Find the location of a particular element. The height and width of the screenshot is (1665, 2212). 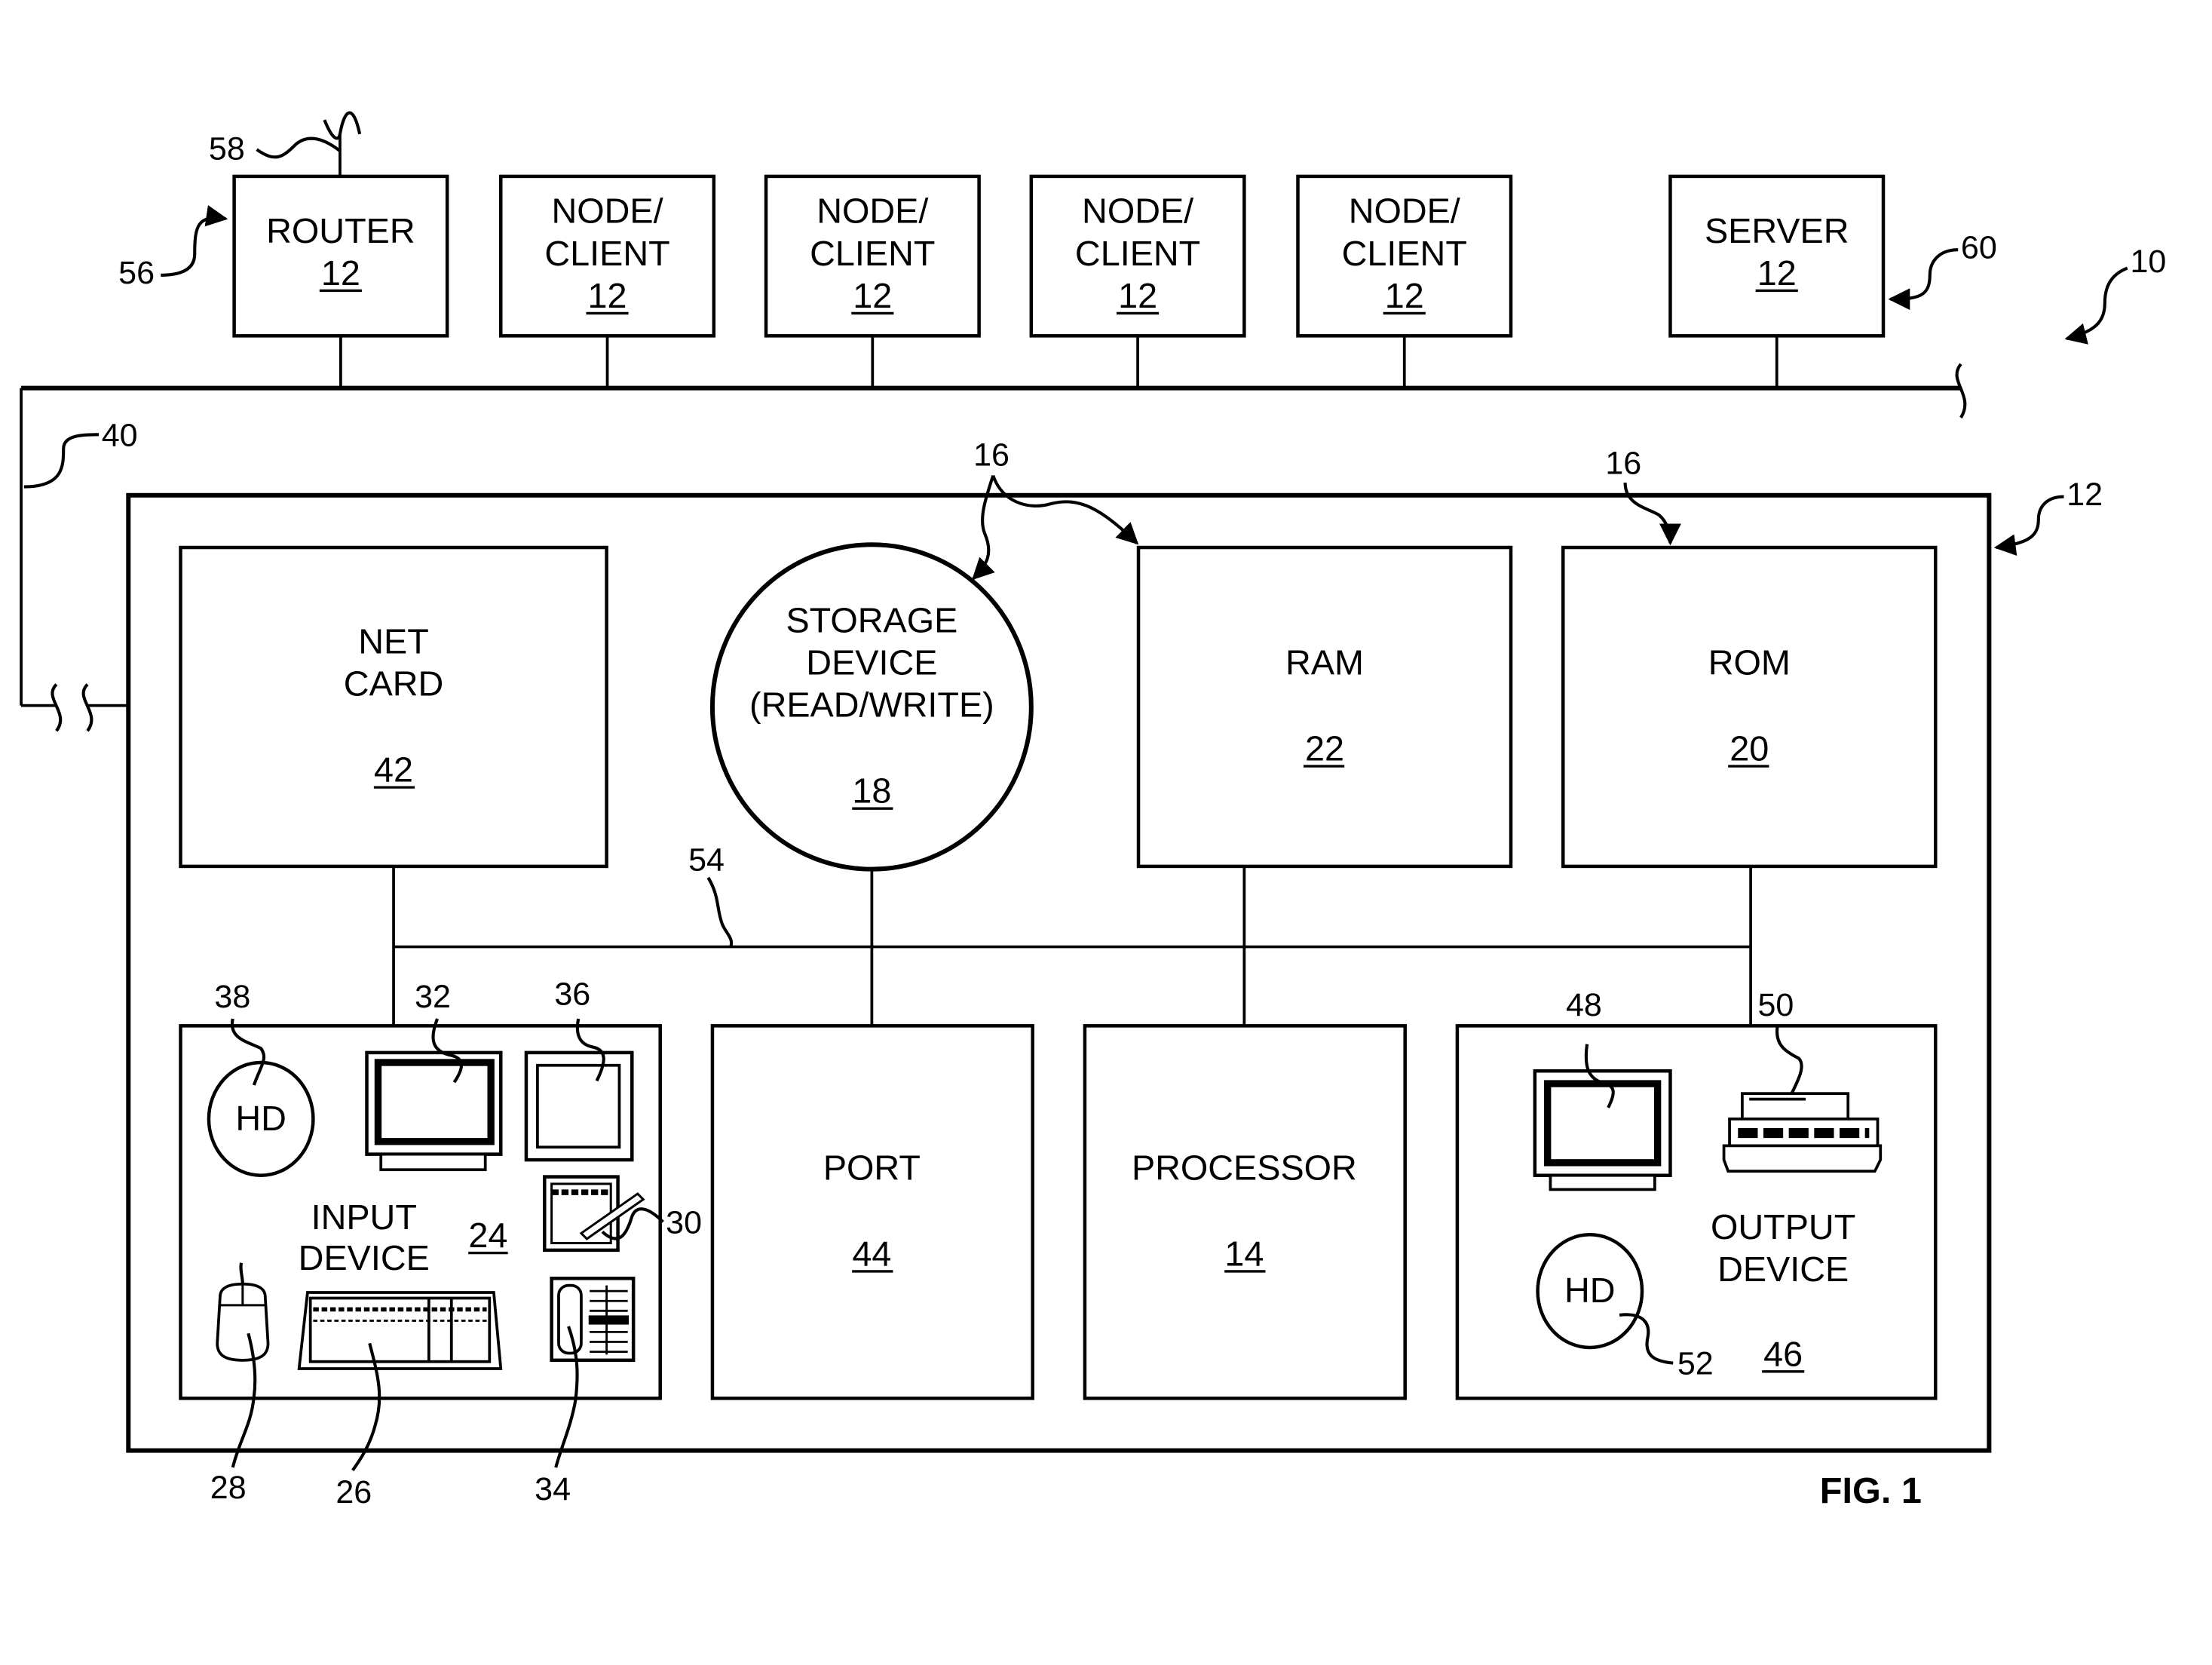

svg-text: 48 is located at coordinates (1584, 1005).